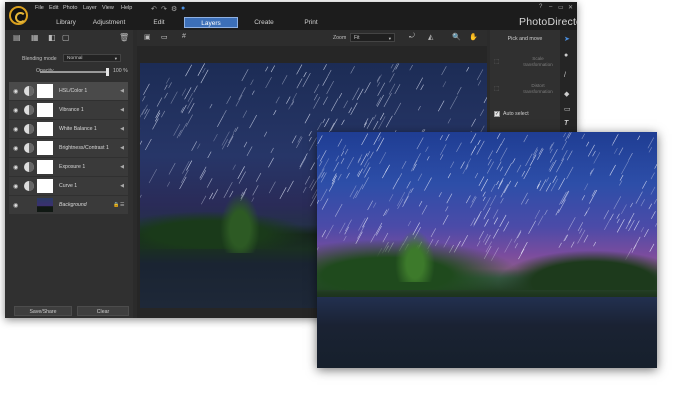 The image size is (682, 394). What do you see at coordinates (68, 186) in the screenshot?
I see `layer-row: ◉ Curve 1 ◀` at bounding box center [68, 186].